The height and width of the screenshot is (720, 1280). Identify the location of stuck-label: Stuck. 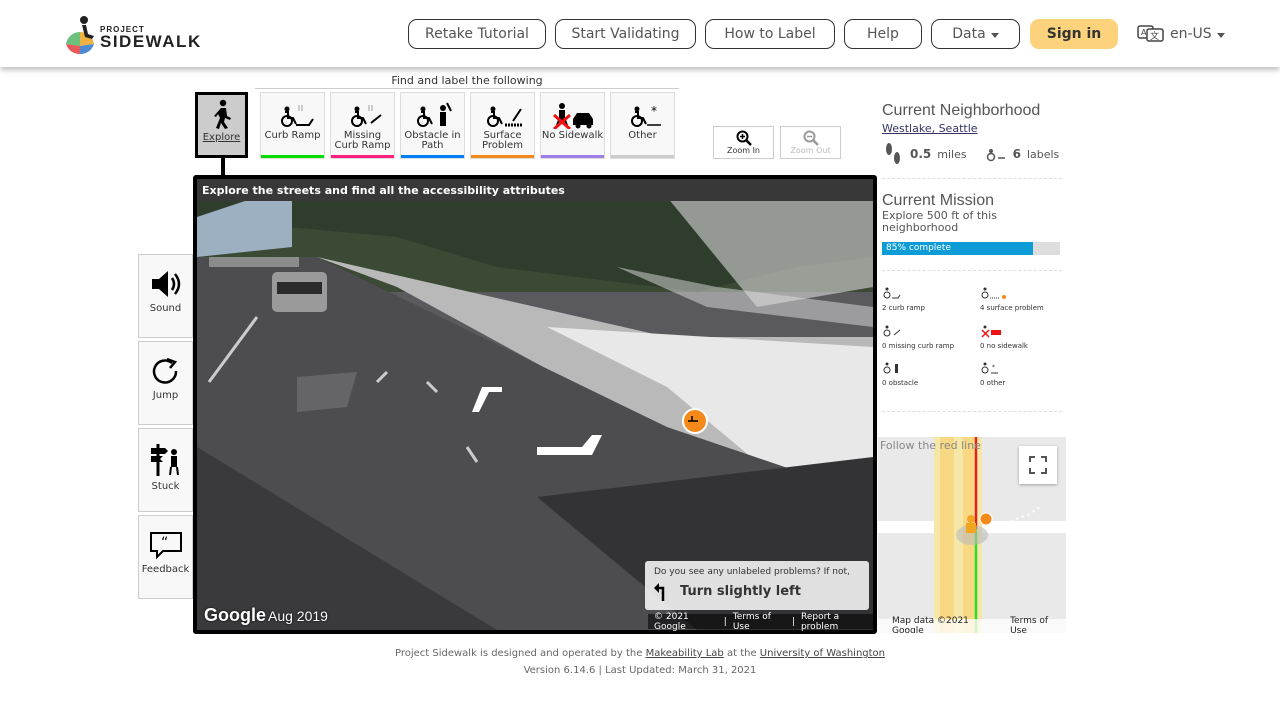
(165, 486).